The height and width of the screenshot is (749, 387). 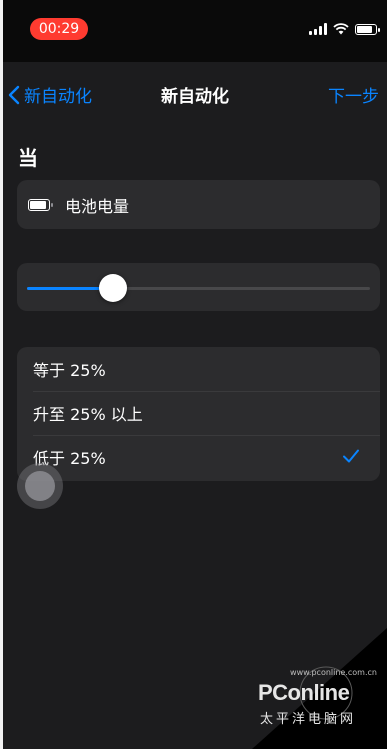 What do you see at coordinates (333, 672) in the screenshot?
I see `watermark-domain: www.pconline.com.cn` at bounding box center [333, 672].